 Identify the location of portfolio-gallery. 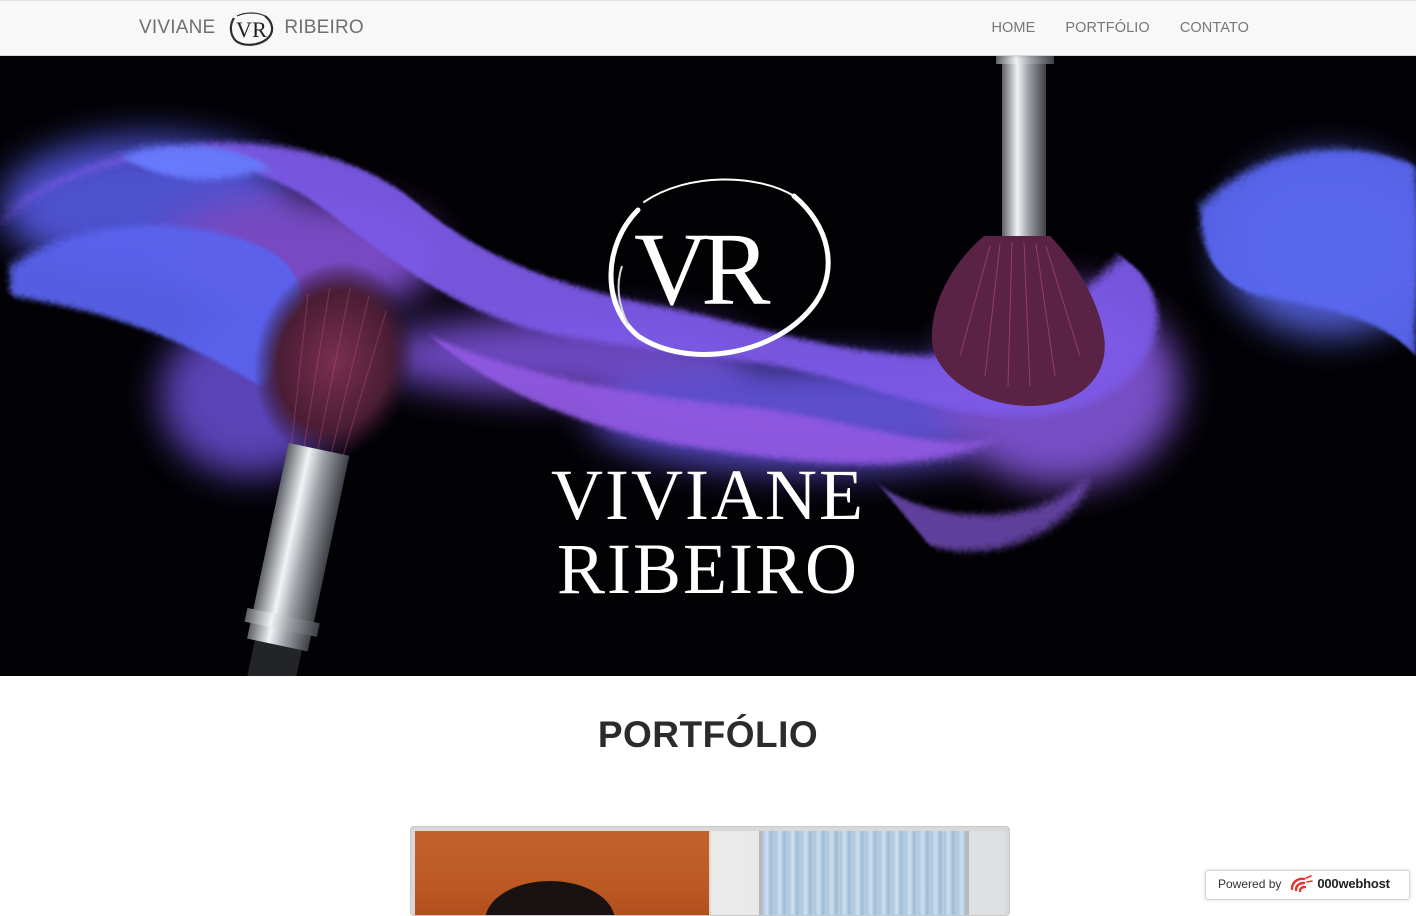
(710, 871).